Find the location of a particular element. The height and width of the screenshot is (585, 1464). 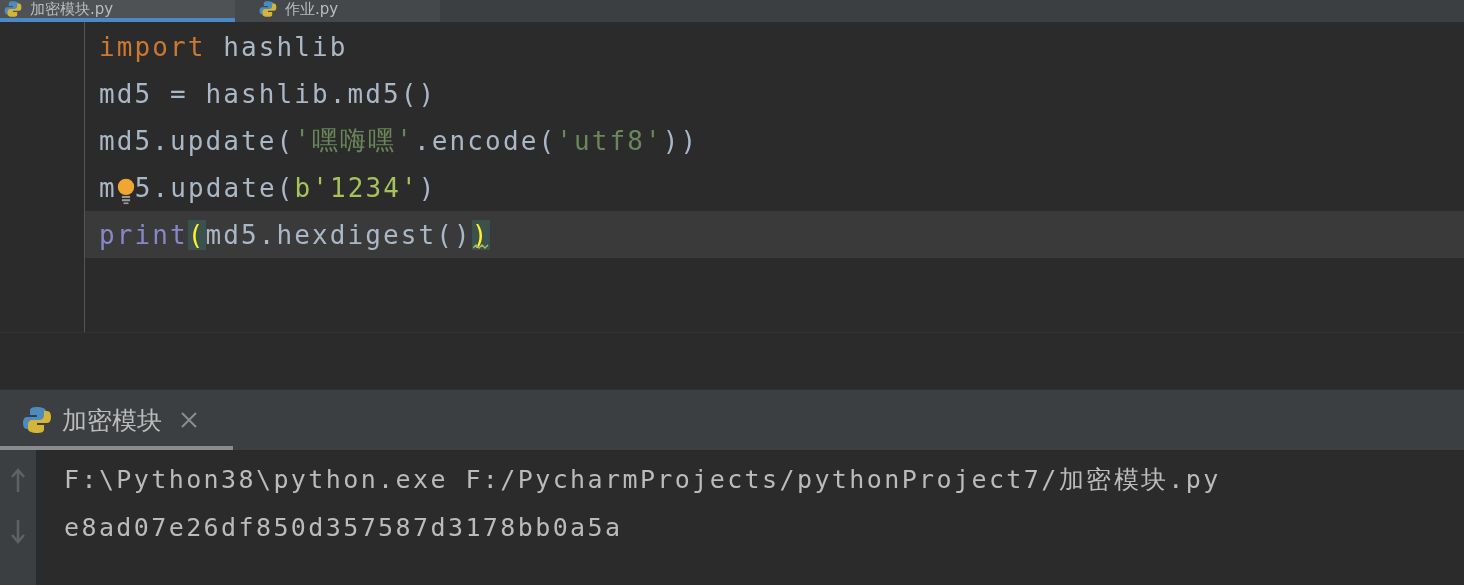

console-output: e8ad07e26df850d357587d3178bb0a5a is located at coordinates (344, 527).